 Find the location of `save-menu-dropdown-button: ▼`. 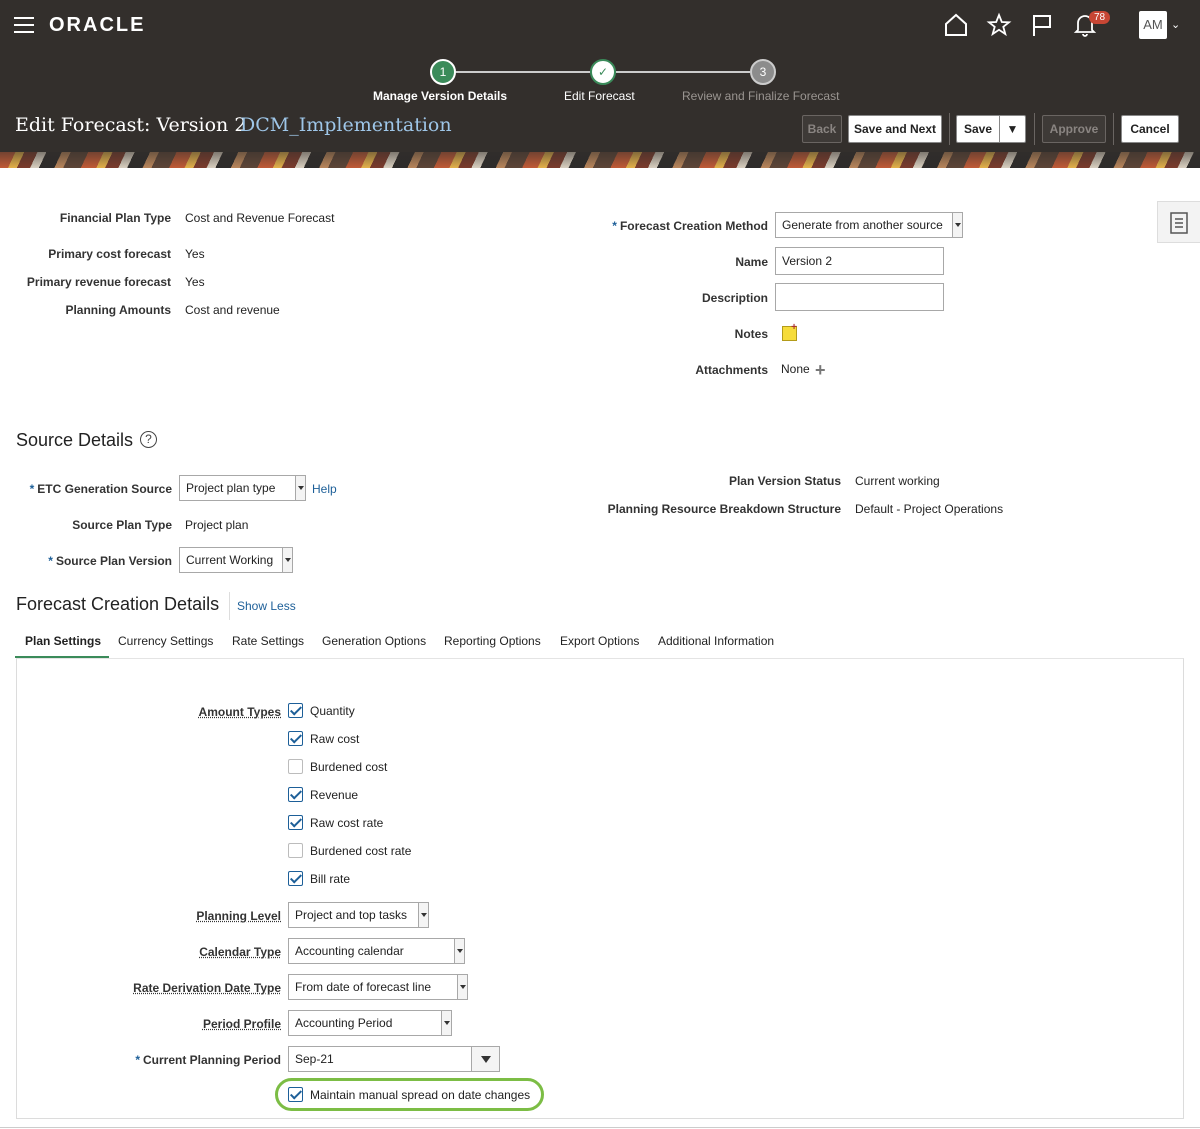

save-menu-dropdown-button: ▼ is located at coordinates (1012, 129).